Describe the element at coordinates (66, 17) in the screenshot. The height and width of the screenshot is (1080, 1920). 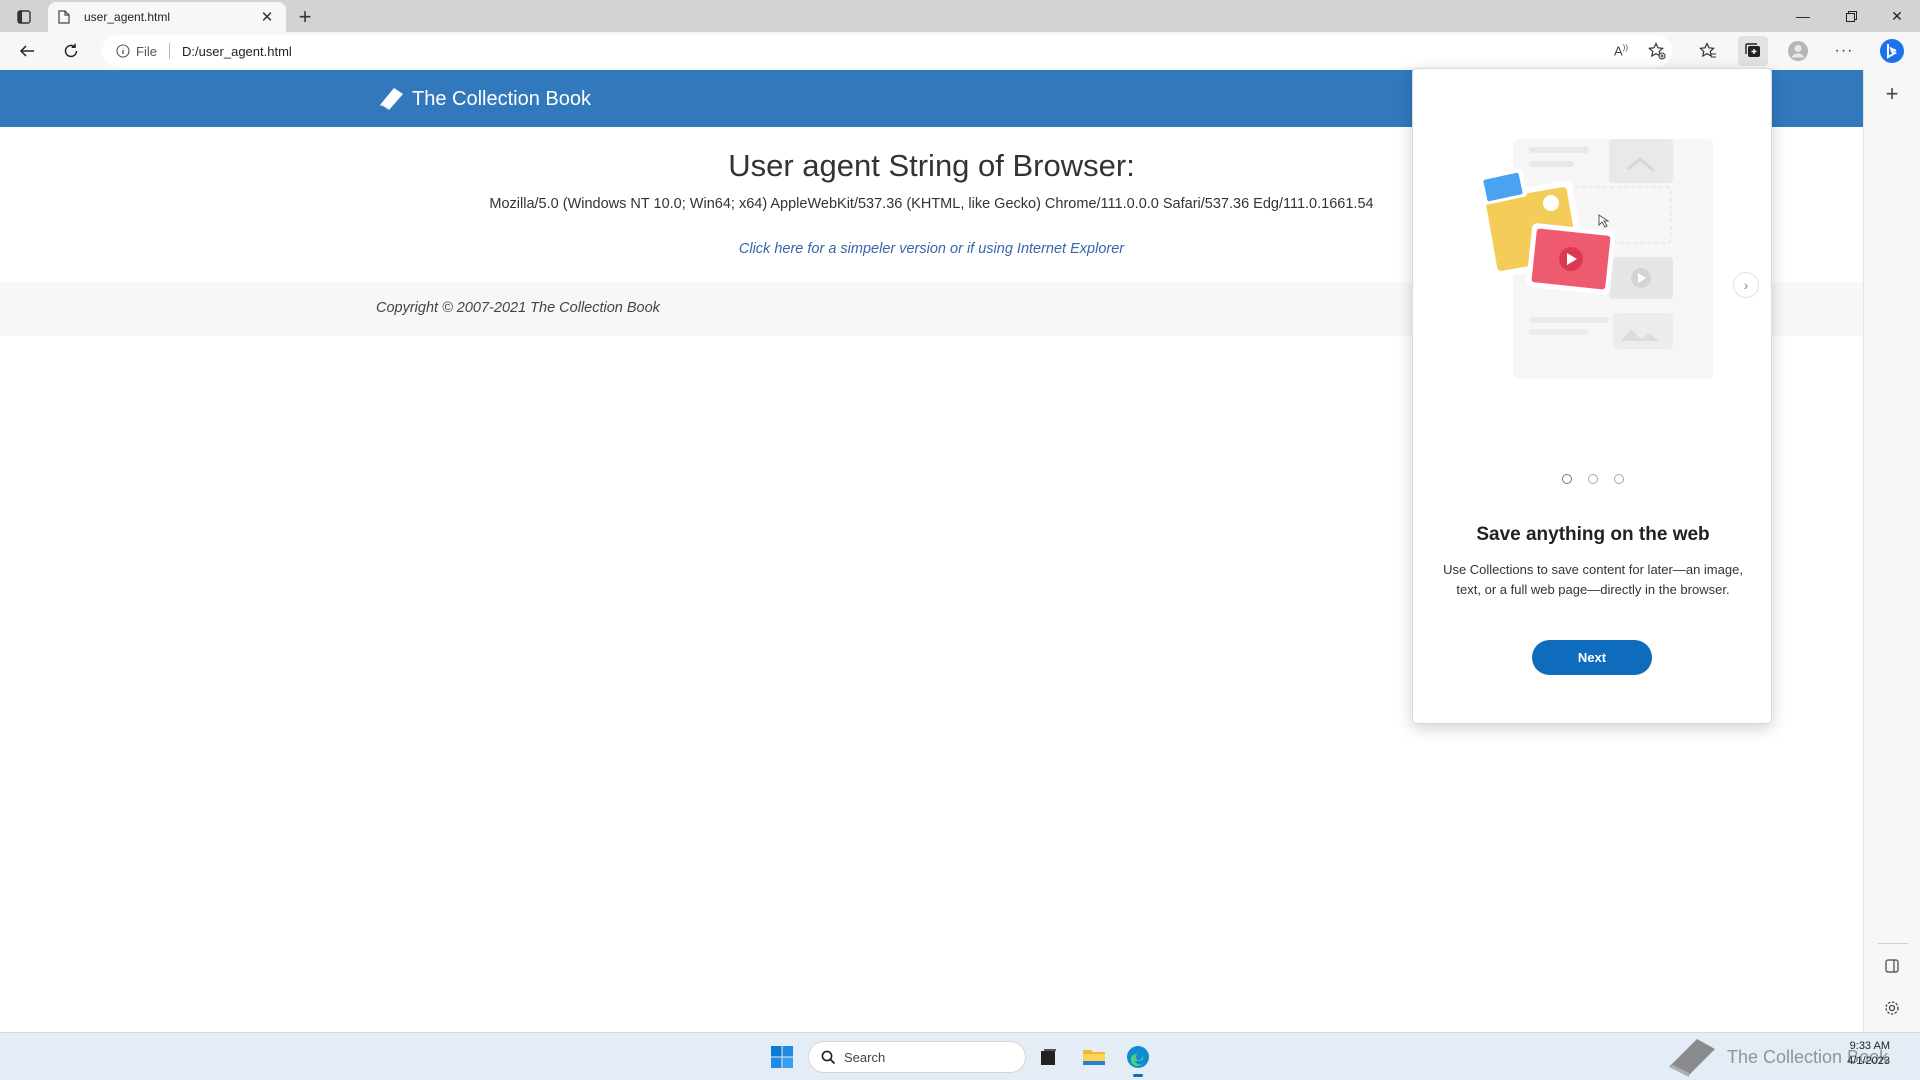
I see `page-icon` at that location.